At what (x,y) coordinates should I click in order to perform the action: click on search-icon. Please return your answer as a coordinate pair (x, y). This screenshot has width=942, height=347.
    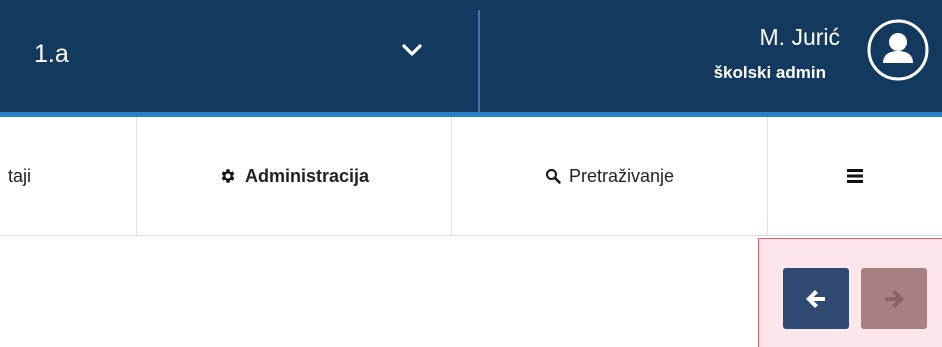
    Looking at the image, I should click on (553, 176).